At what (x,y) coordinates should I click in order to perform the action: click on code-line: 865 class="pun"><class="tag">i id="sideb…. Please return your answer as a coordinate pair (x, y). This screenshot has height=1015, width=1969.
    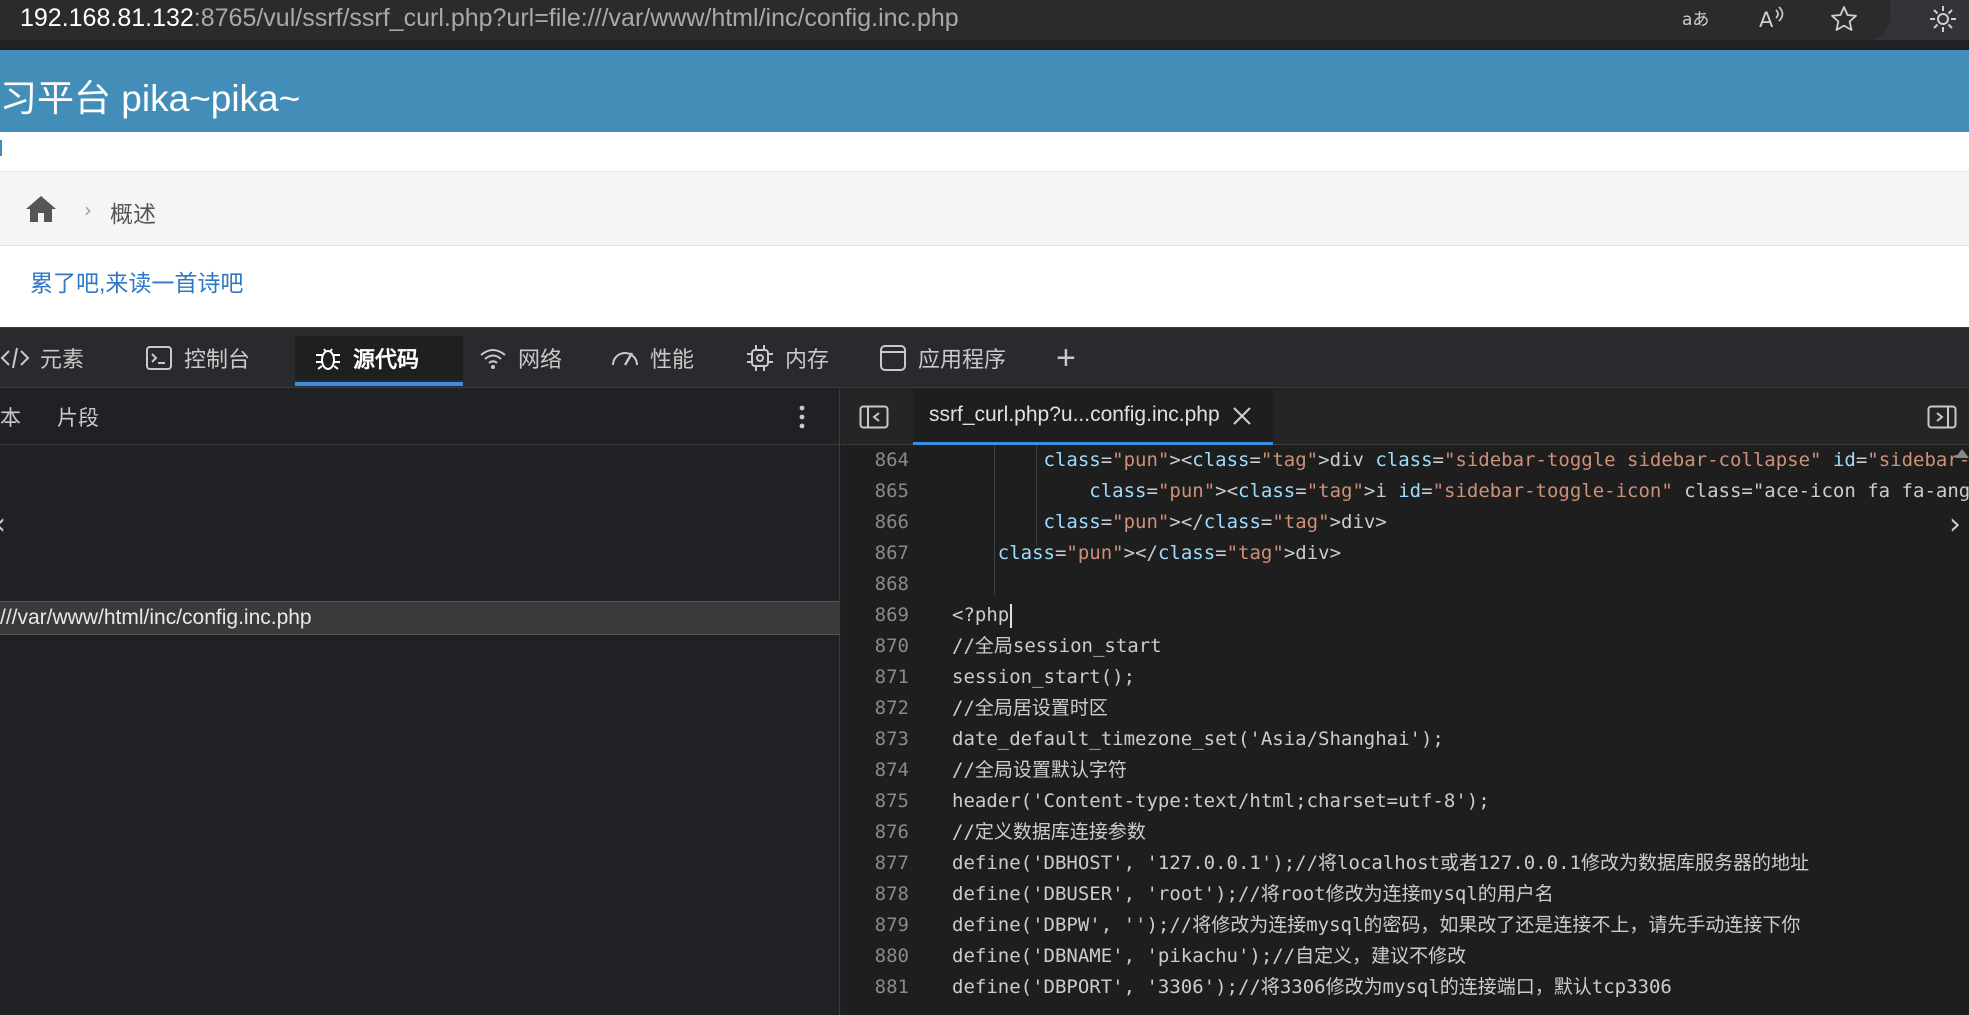
    Looking at the image, I should click on (1405, 491).